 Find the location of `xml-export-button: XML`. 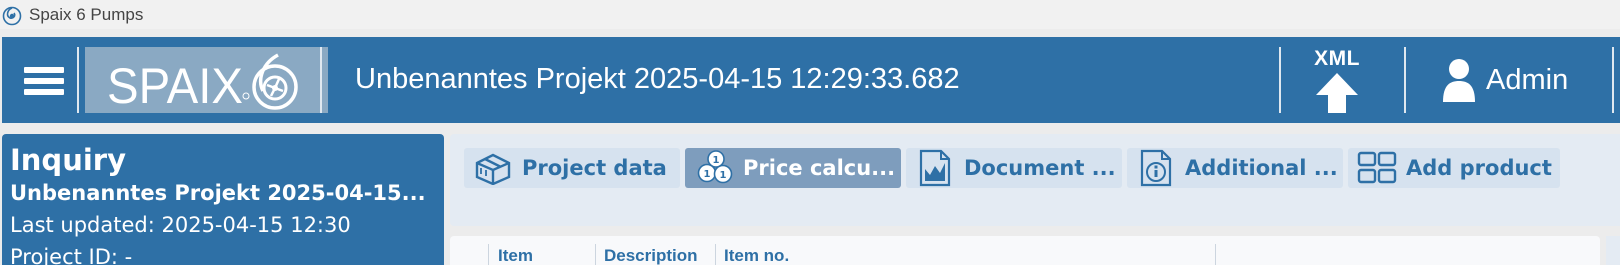

xml-export-button: XML is located at coordinates (1337, 82).